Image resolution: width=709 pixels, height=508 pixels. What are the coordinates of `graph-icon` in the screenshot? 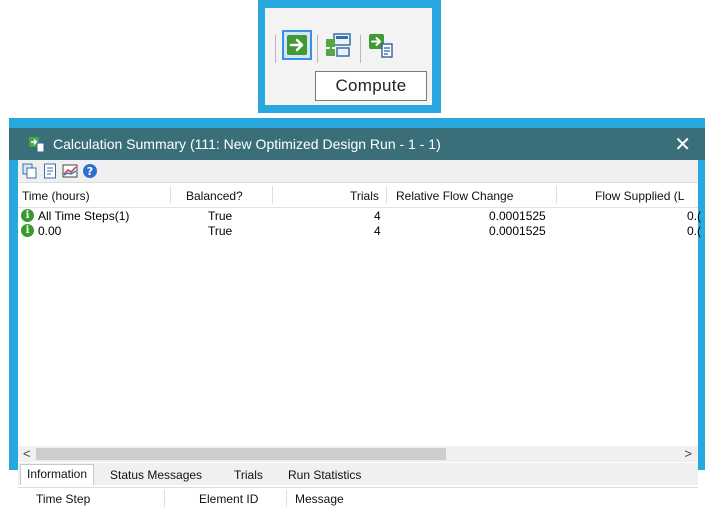 It's located at (70, 171).